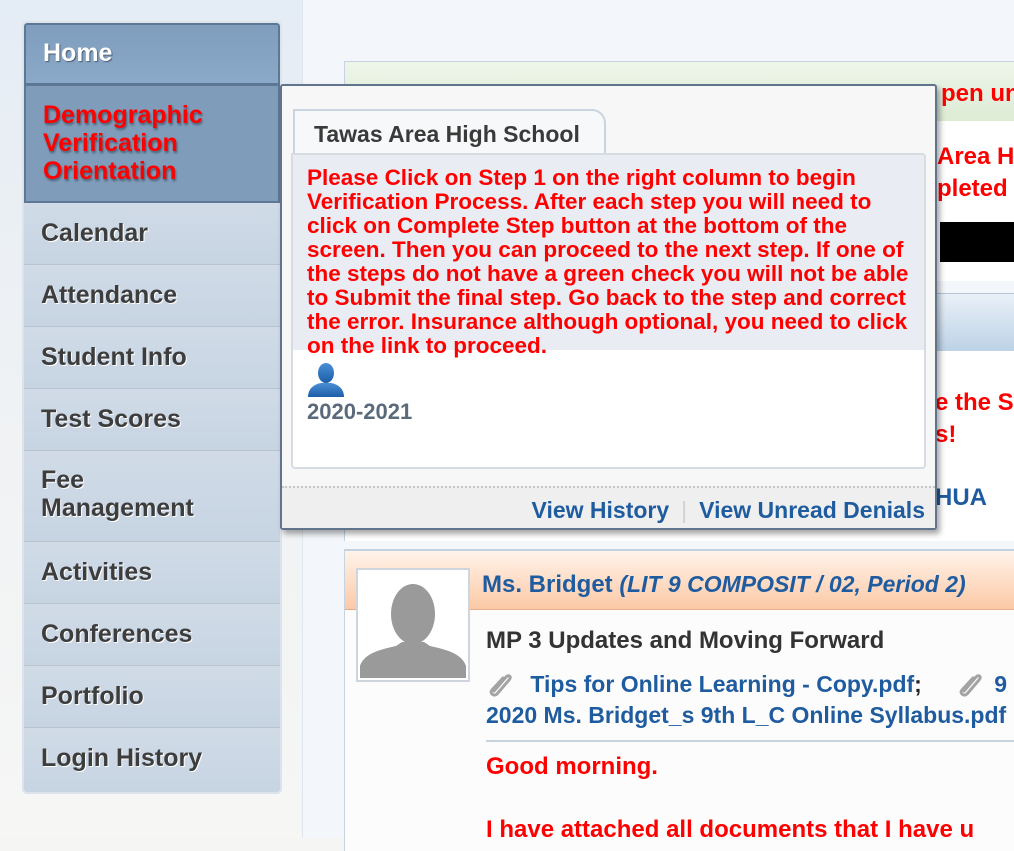  I want to click on attachment-link: Tips for Online Learning - Copy.pdf, so click(722, 684).